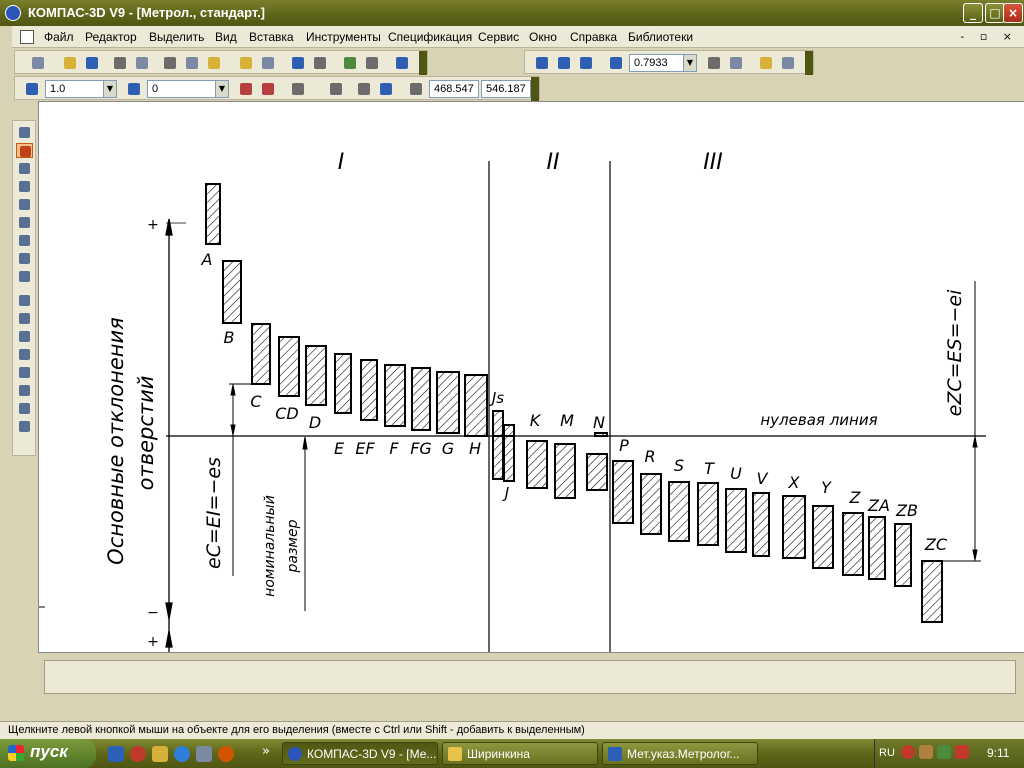  I want to click on zoom-dropdown-arrow: ▼, so click(690, 63).